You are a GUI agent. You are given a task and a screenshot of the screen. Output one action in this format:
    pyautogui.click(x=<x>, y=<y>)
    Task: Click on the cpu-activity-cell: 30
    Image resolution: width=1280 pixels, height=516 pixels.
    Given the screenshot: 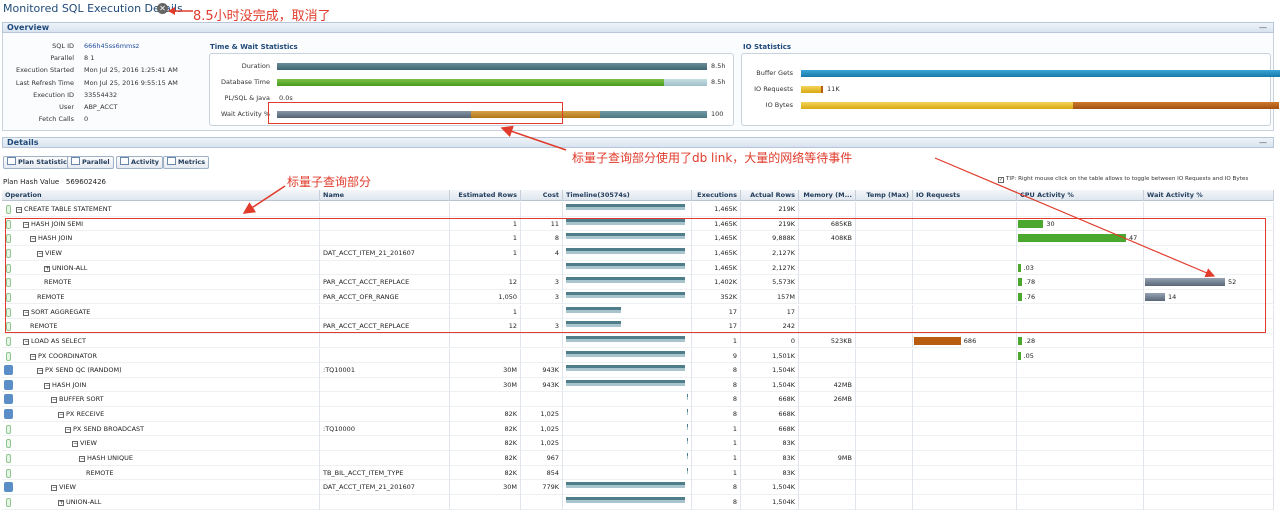 What is the action you would take?
    pyautogui.click(x=1080, y=224)
    